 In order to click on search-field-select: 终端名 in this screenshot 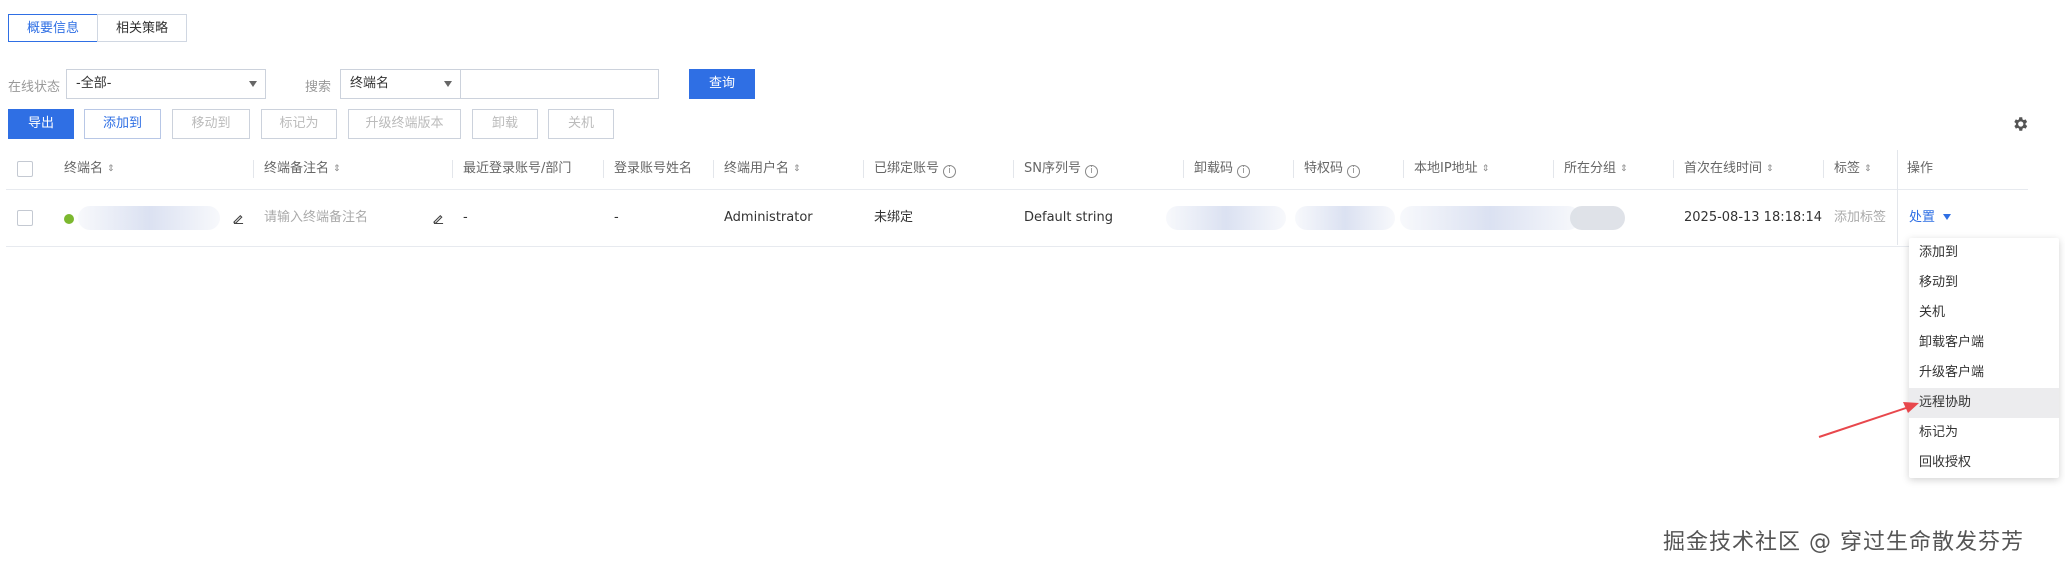, I will do `click(400, 84)`.